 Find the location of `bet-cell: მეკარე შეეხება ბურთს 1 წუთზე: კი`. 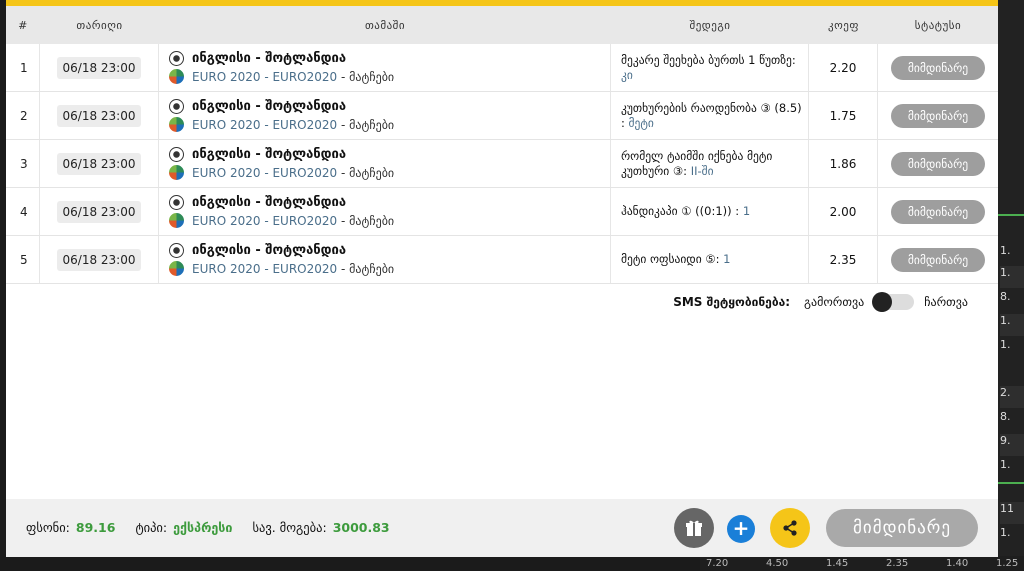

bet-cell: მეკარე შეეხება ბურთს 1 წუთზე: კი is located at coordinates (710, 67).